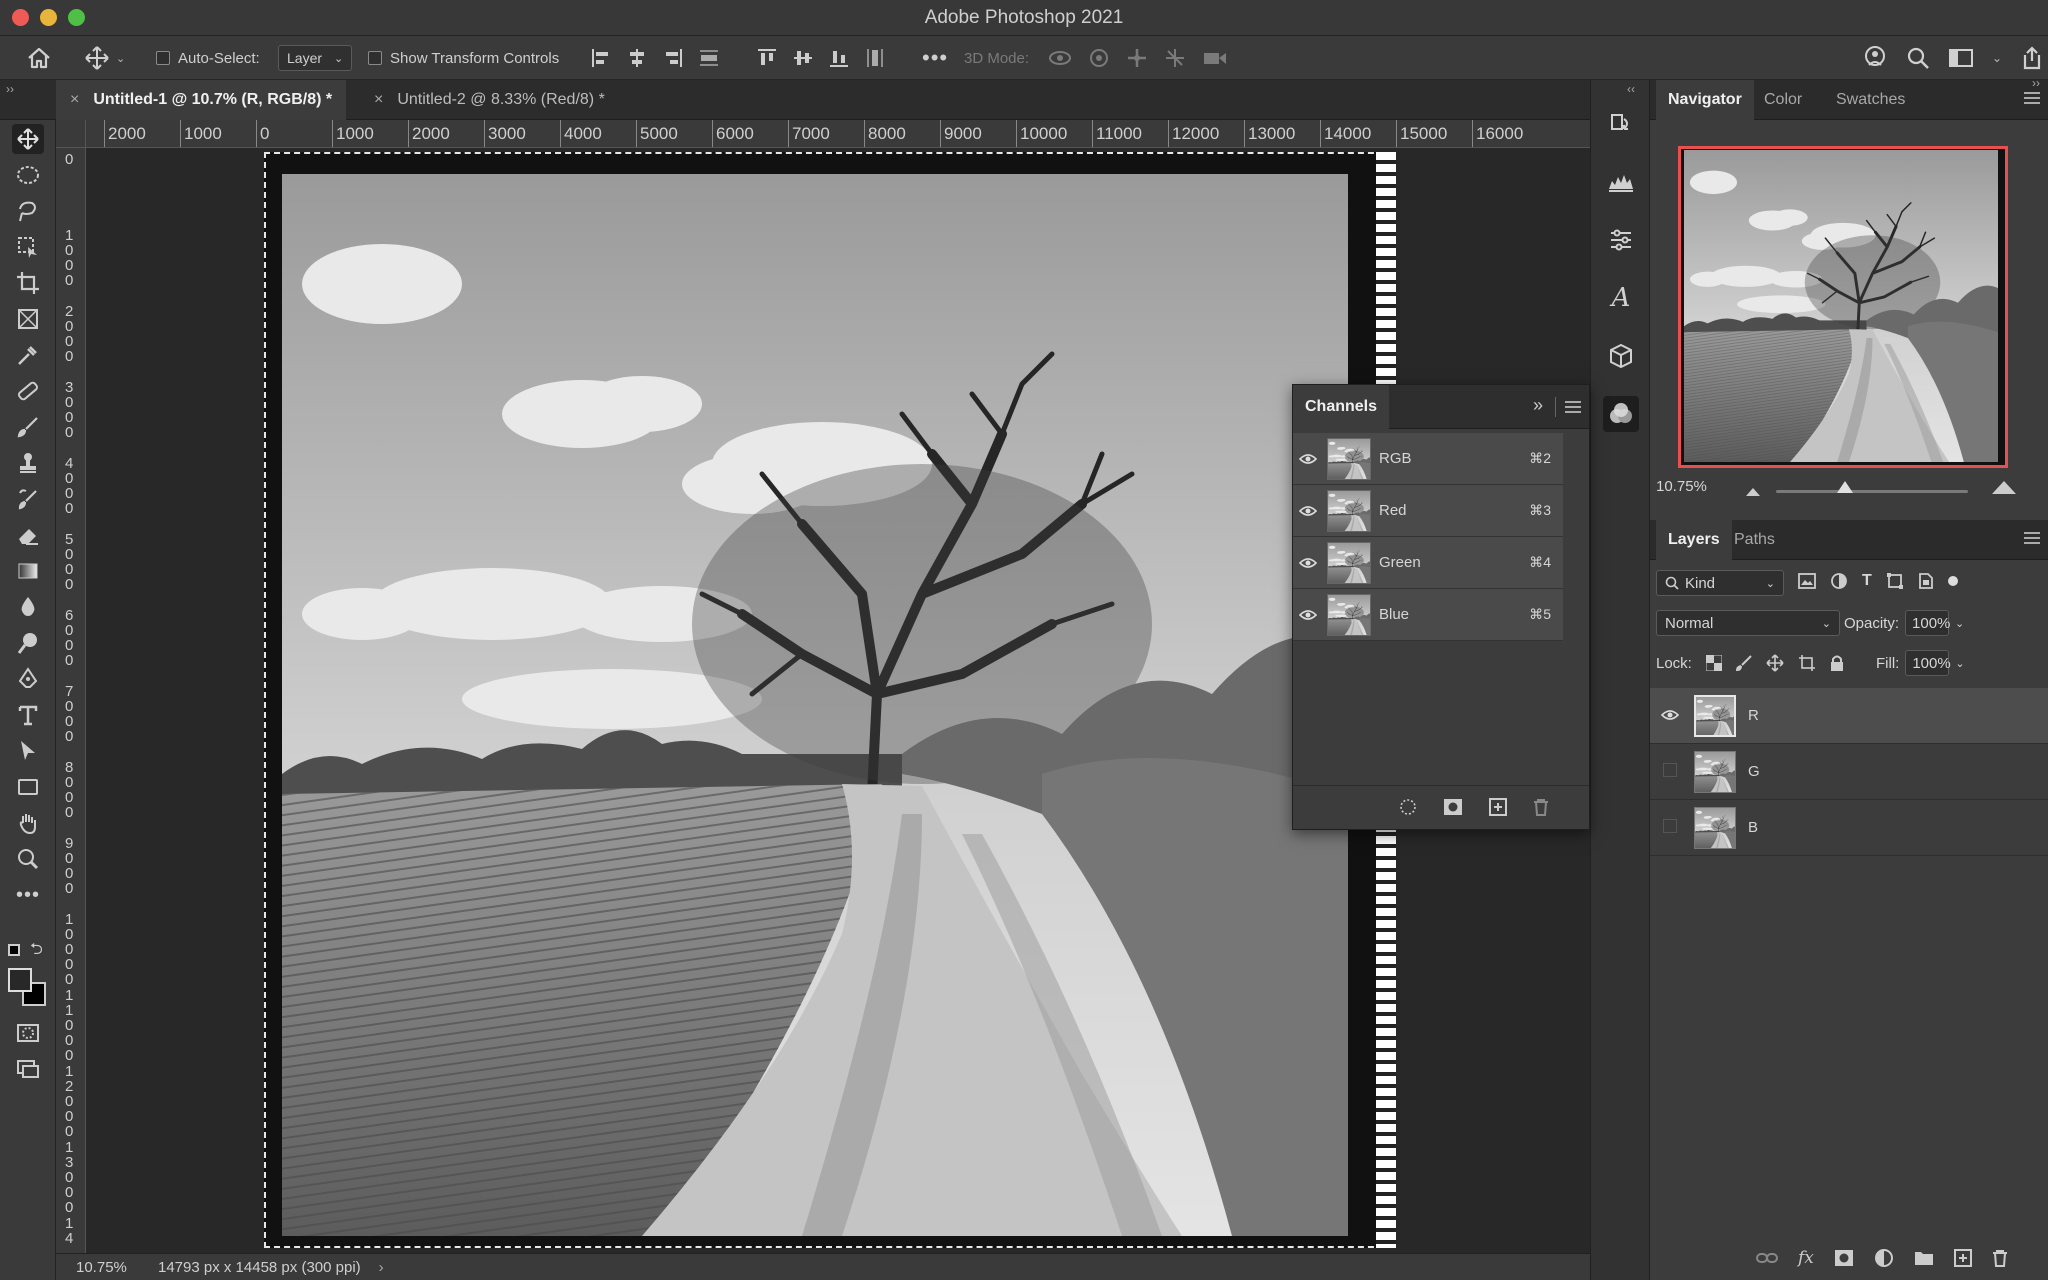 This screenshot has height=1280, width=2048. What do you see at coordinates (1441, 407) in the screenshot?
I see `channels-panel-header: Channels »` at bounding box center [1441, 407].